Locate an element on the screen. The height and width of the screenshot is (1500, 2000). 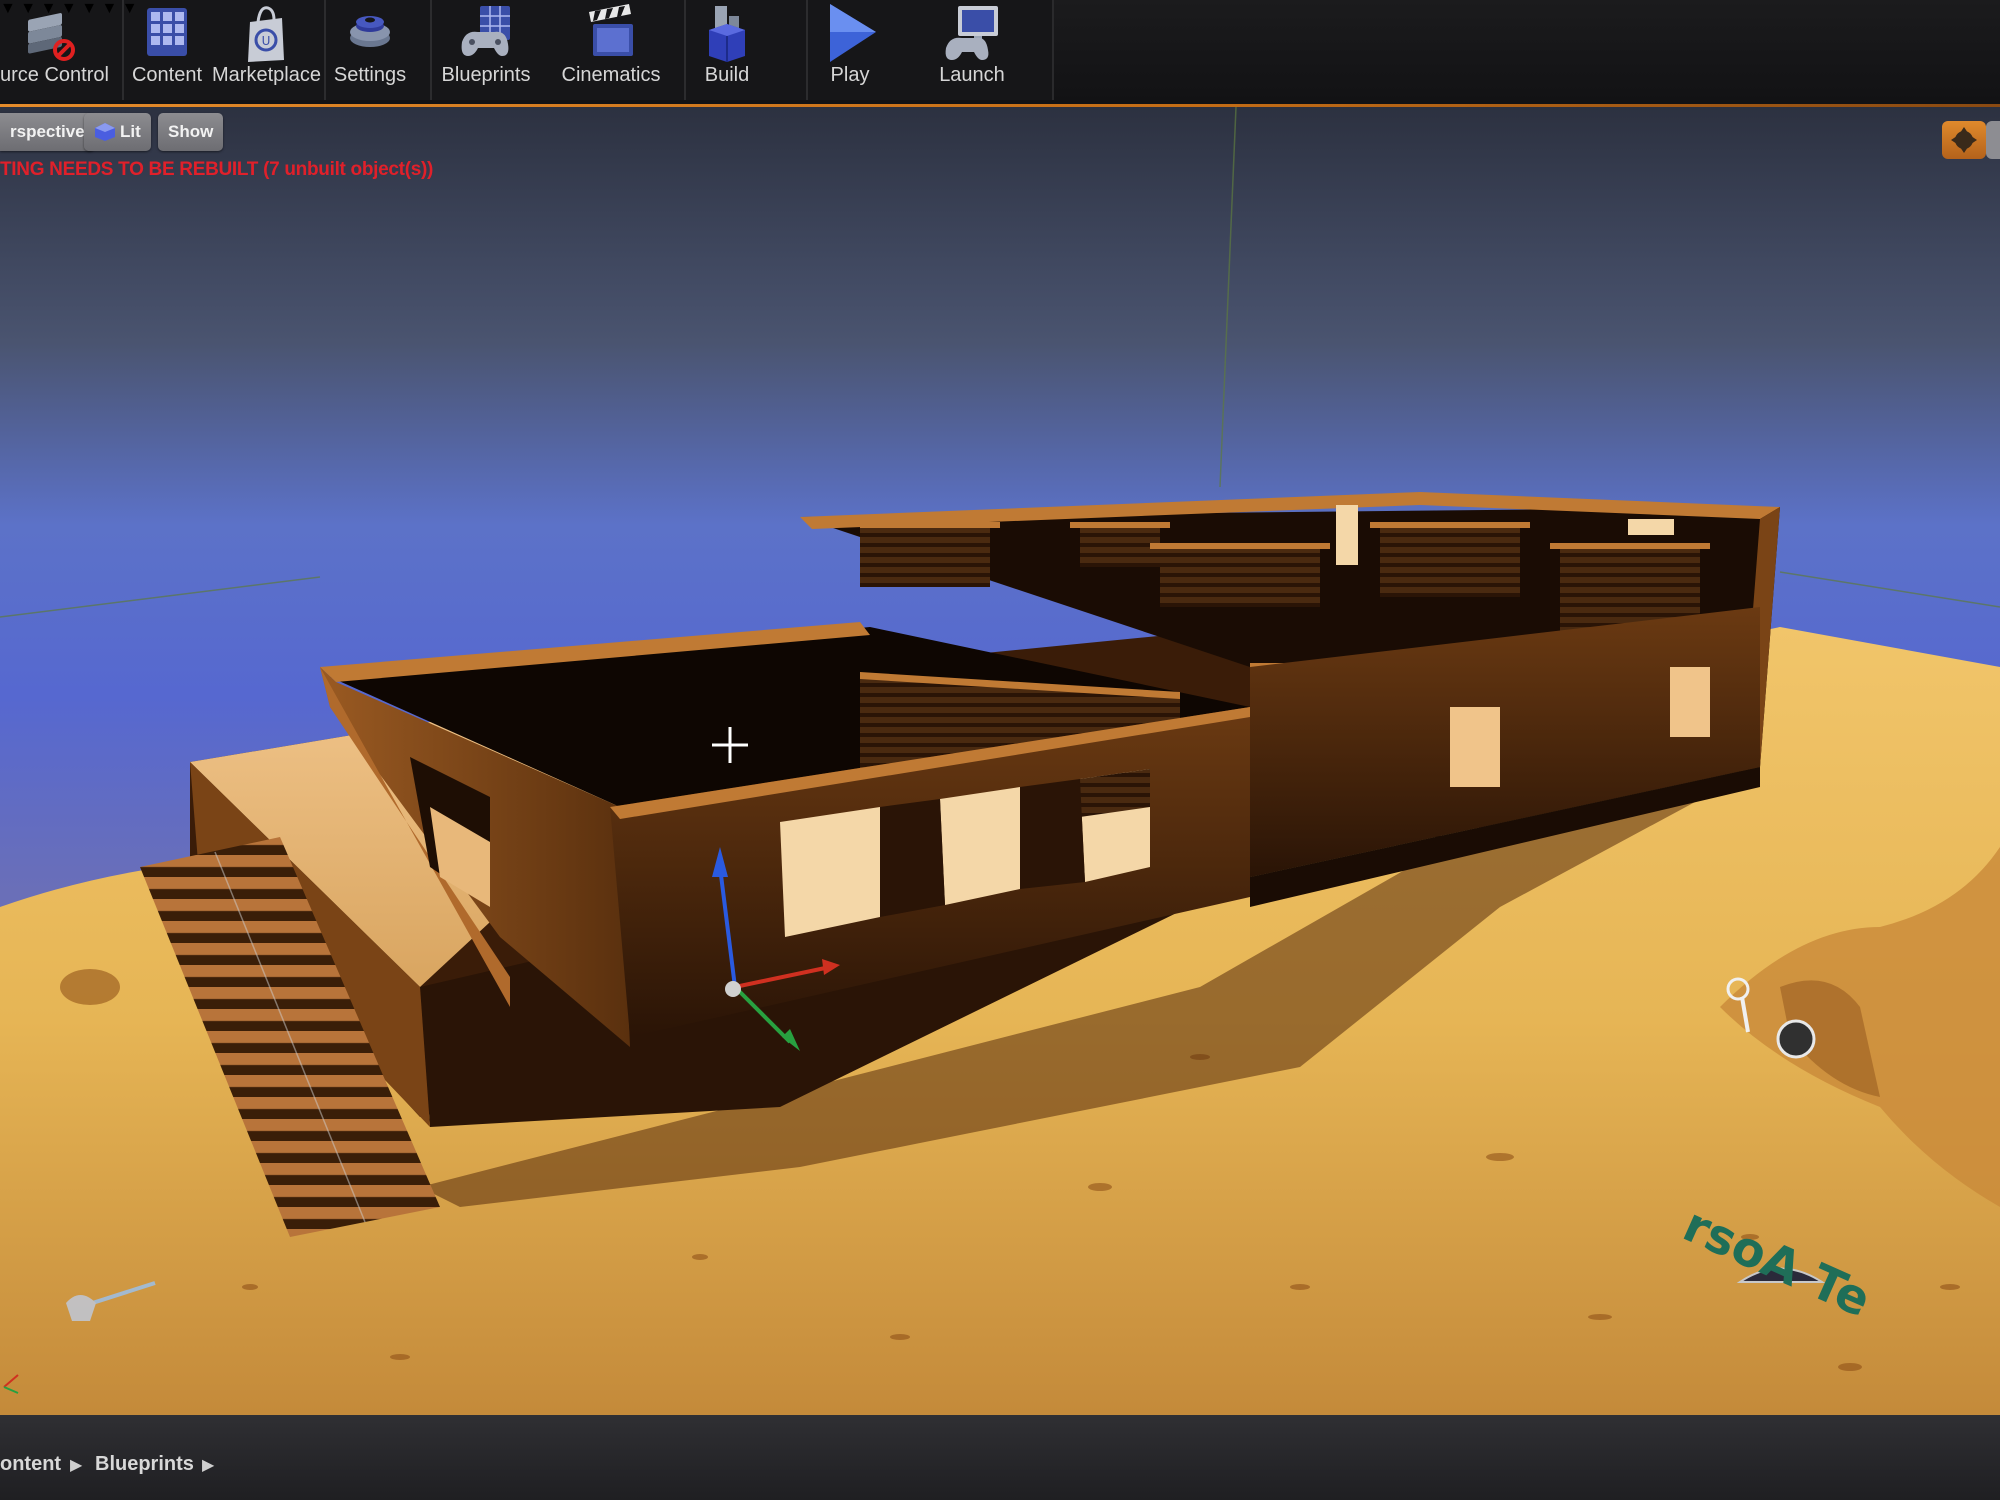
lit-button: Lit is located at coordinates (117, 132).